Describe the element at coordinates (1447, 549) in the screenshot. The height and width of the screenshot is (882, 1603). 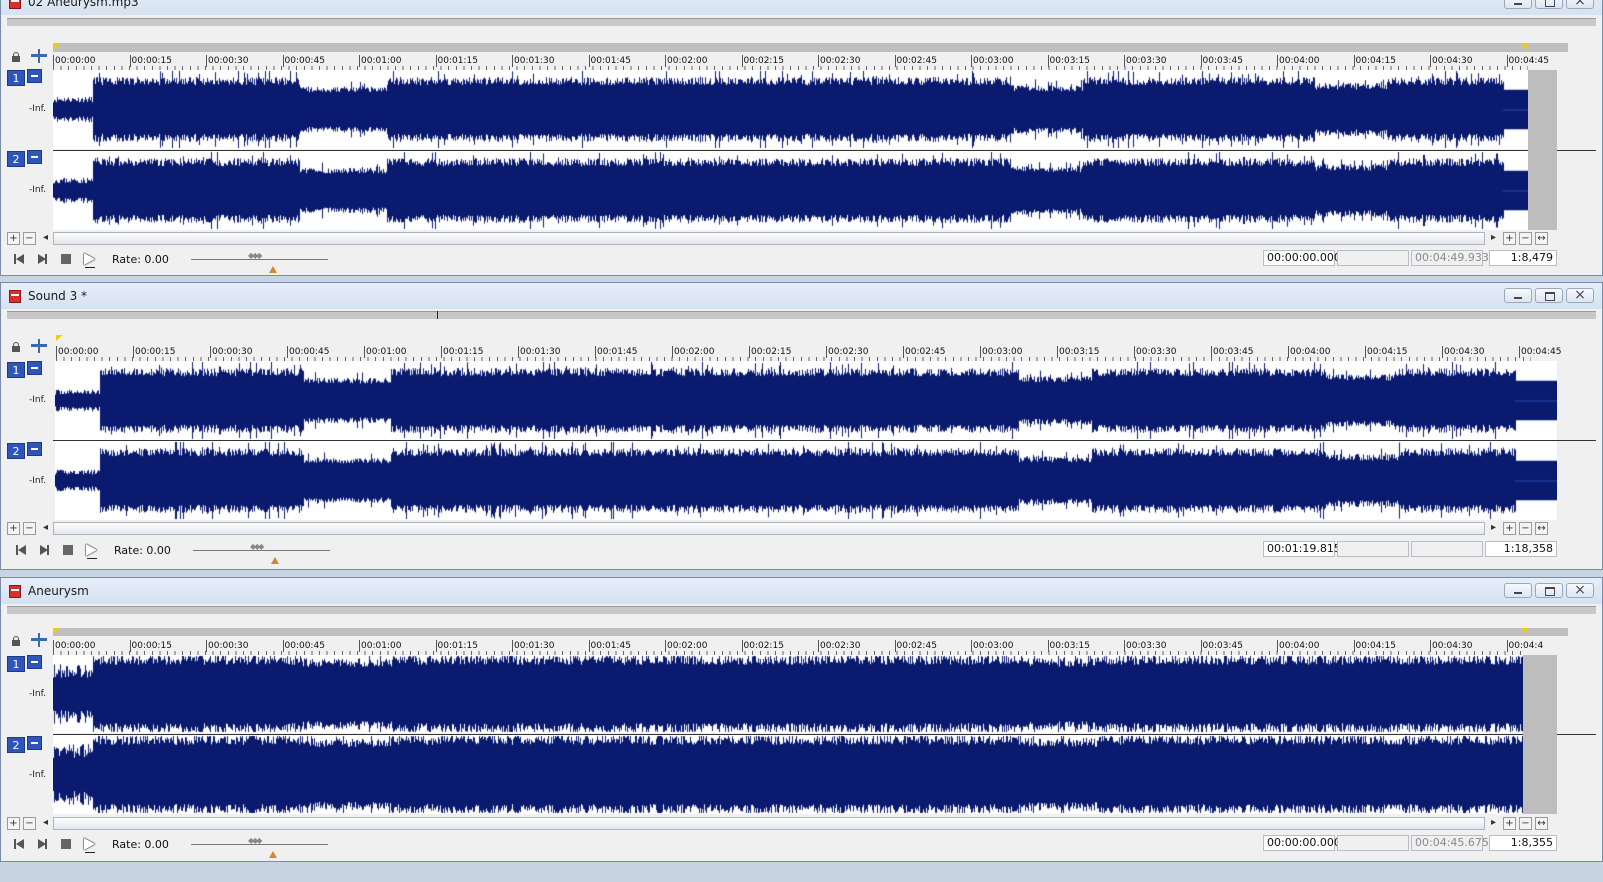
I see `selection-length-field` at that location.